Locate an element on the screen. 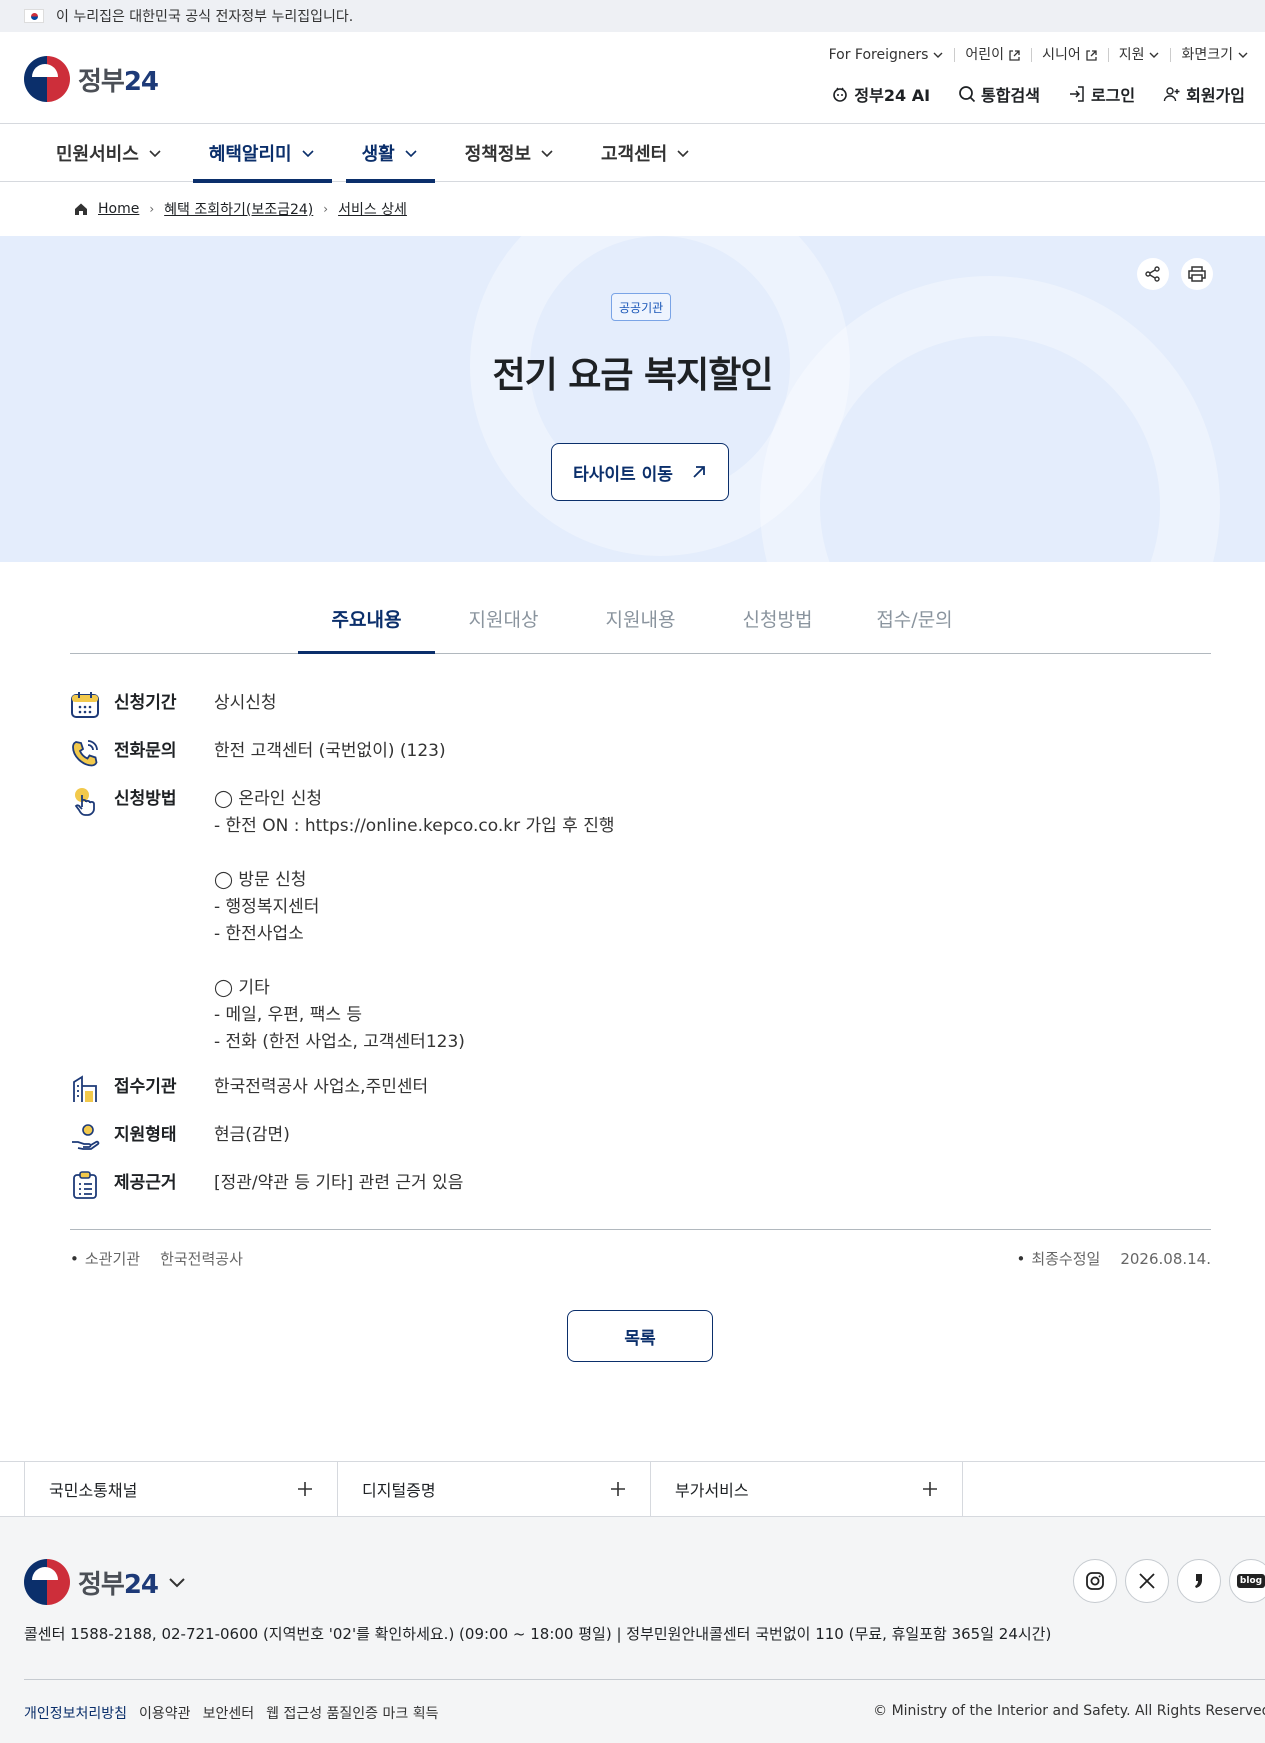  util-screen-size: 화면크기 is located at coordinates (1214, 55).